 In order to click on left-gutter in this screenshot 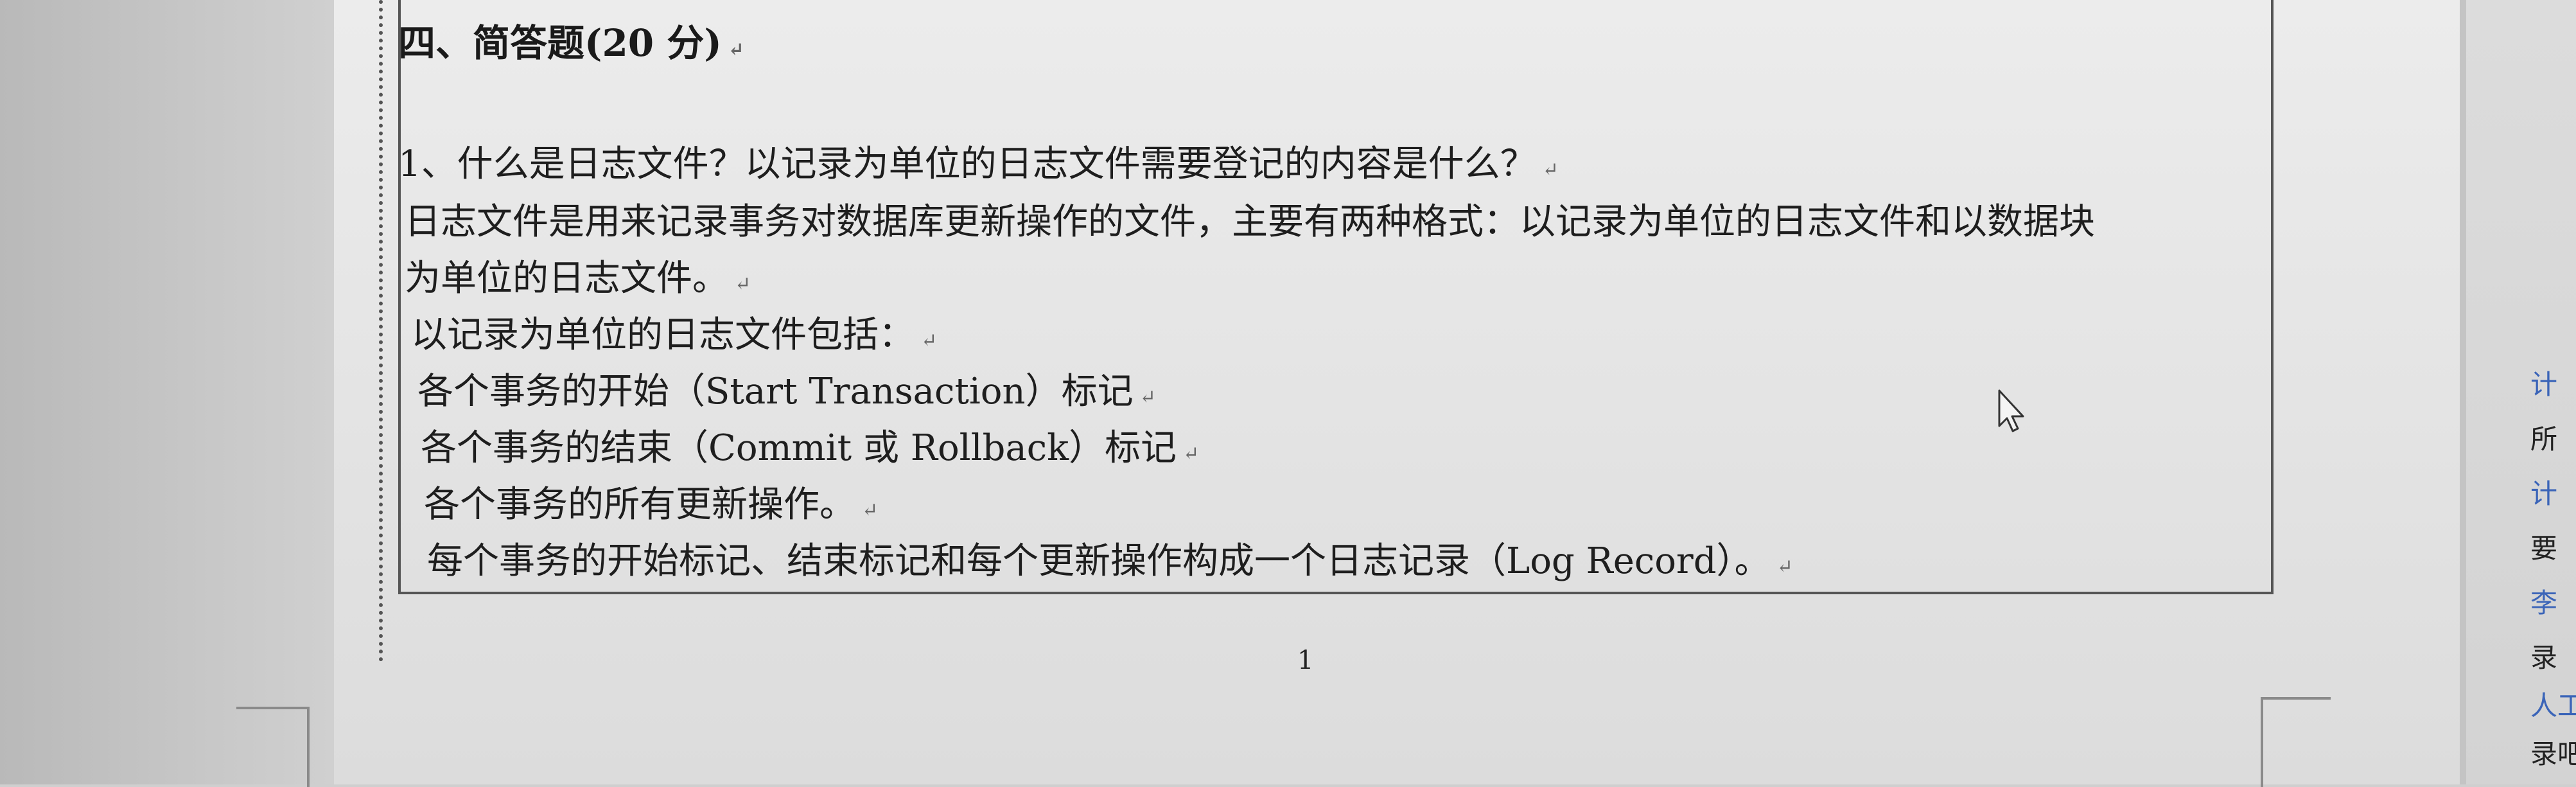, I will do `click(167, 392)`.